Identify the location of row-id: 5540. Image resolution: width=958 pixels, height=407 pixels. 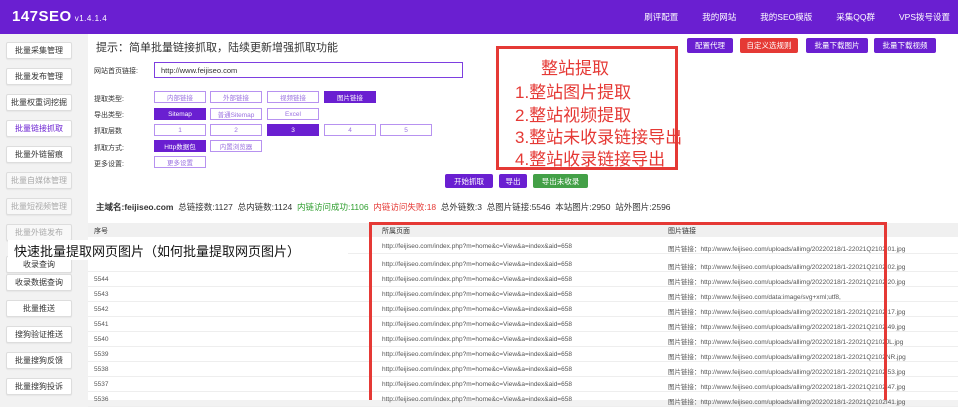
(101, 339).